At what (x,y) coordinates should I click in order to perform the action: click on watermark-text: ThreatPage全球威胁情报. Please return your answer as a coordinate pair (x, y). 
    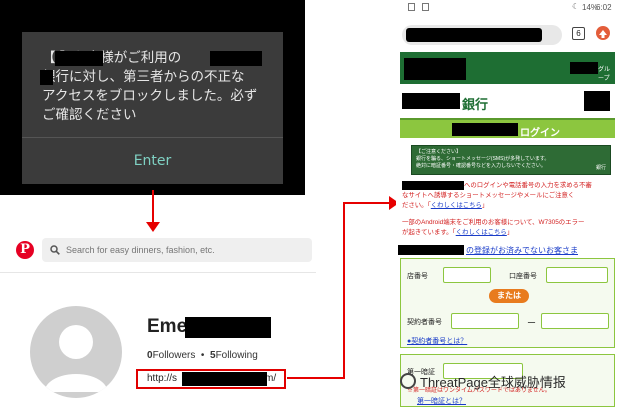
    Looking at the image, I should click on (493, 382).